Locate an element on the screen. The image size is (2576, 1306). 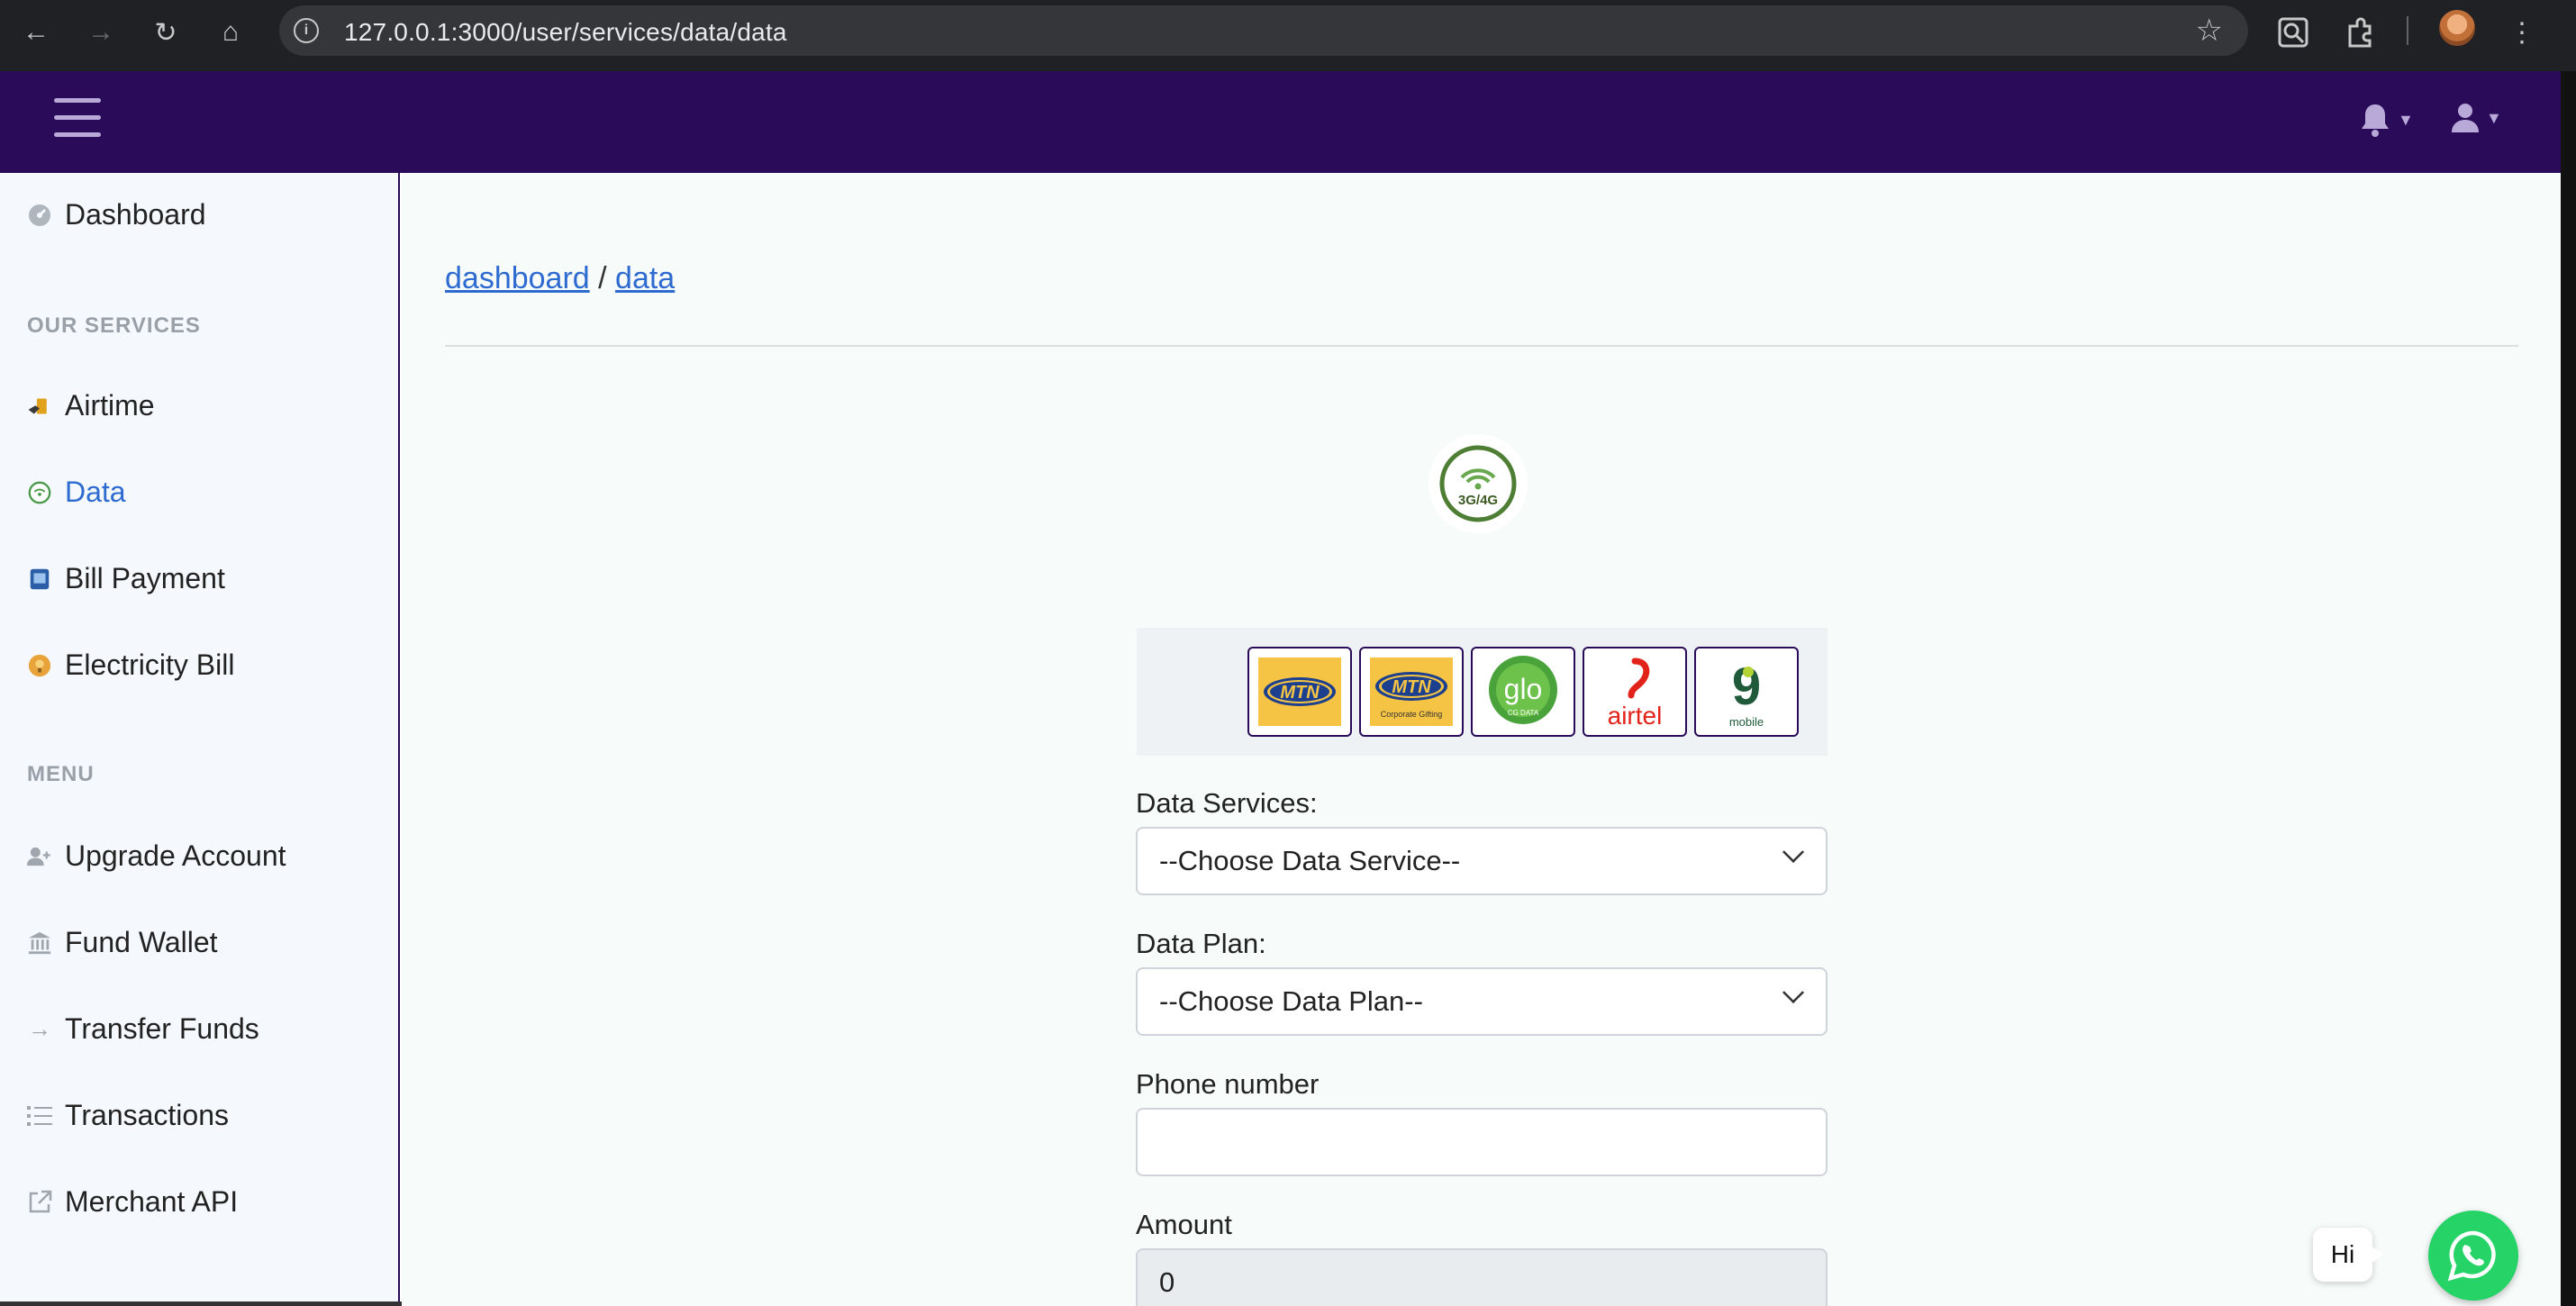
bank-icon is located at coordinates (39, 943).